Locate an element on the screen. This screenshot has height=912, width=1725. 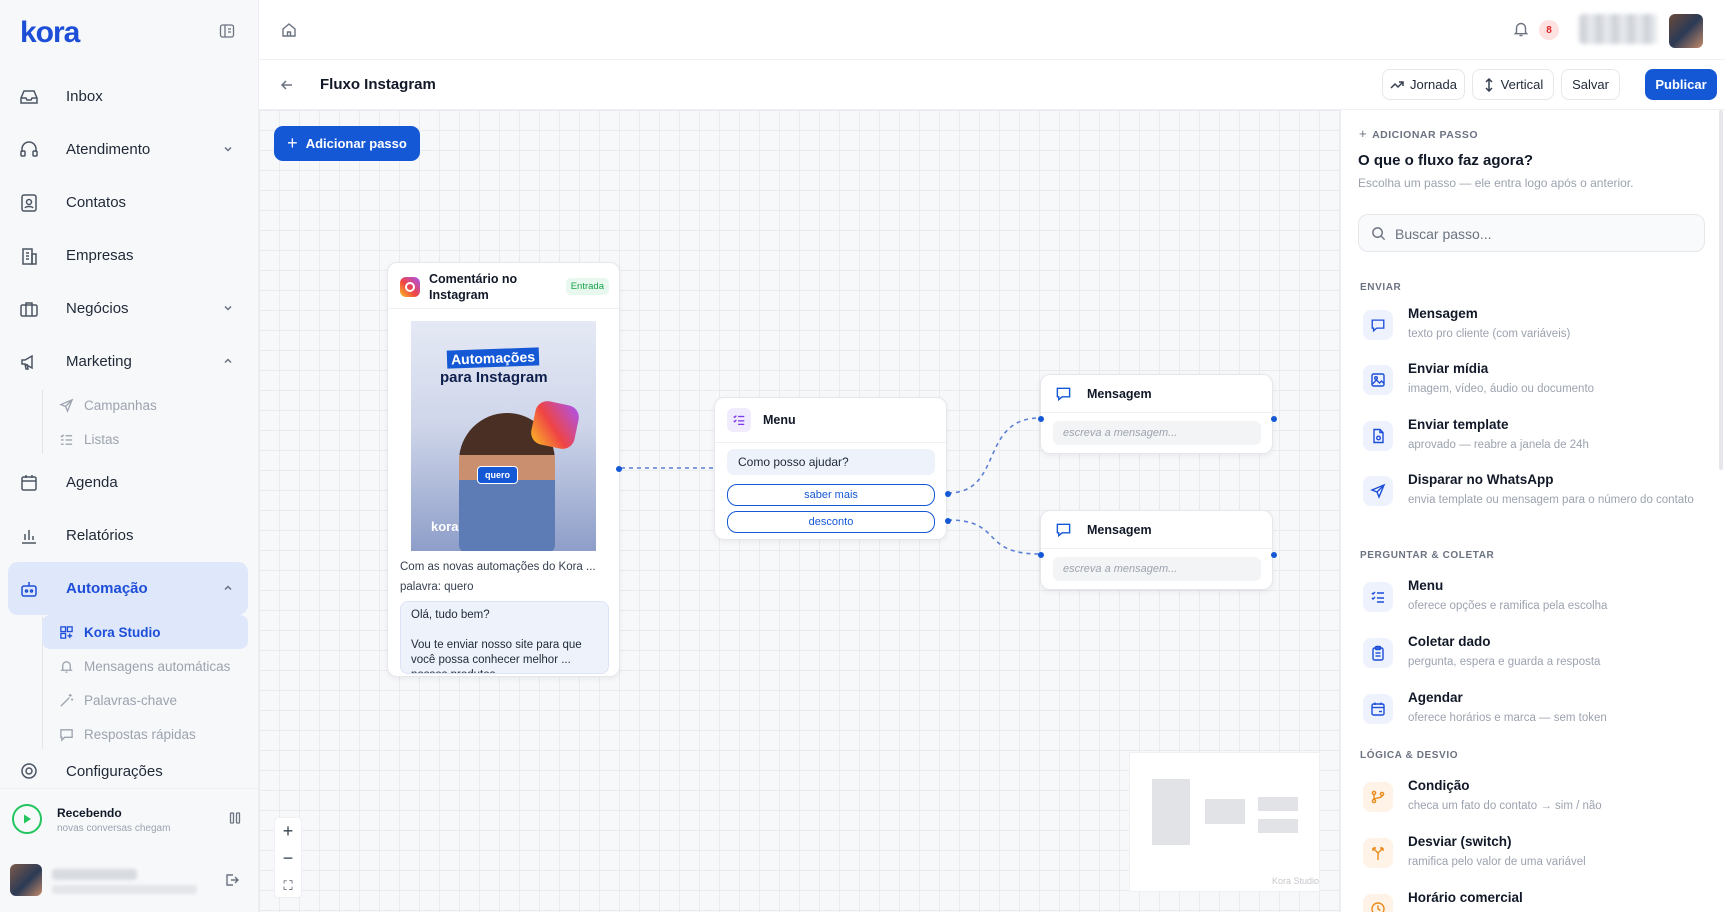
collapse-sidebar-icon is located at coordinates (227, 31).